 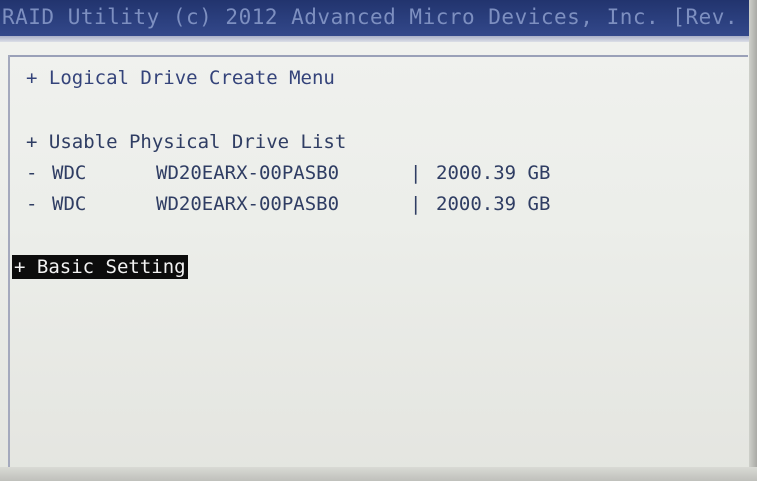 What do you see at coordinates (378, 474) in the screenshot?
I see `monitor-bezel-bottom` at bounding box center [378, 474].